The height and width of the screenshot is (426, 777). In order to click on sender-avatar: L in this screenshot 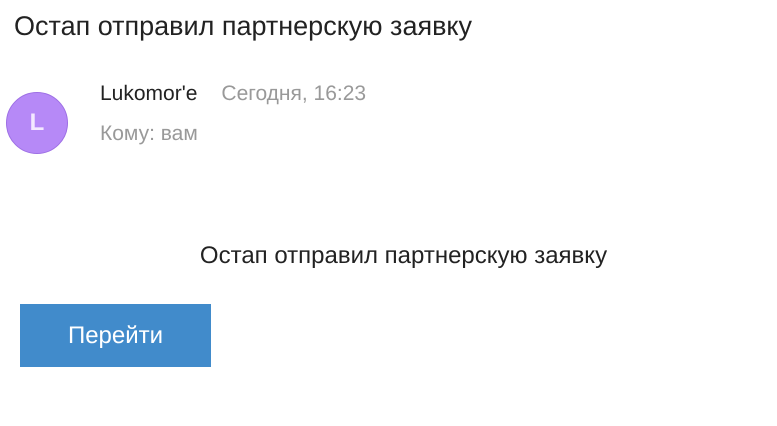, I will do `click(37, 123)`.